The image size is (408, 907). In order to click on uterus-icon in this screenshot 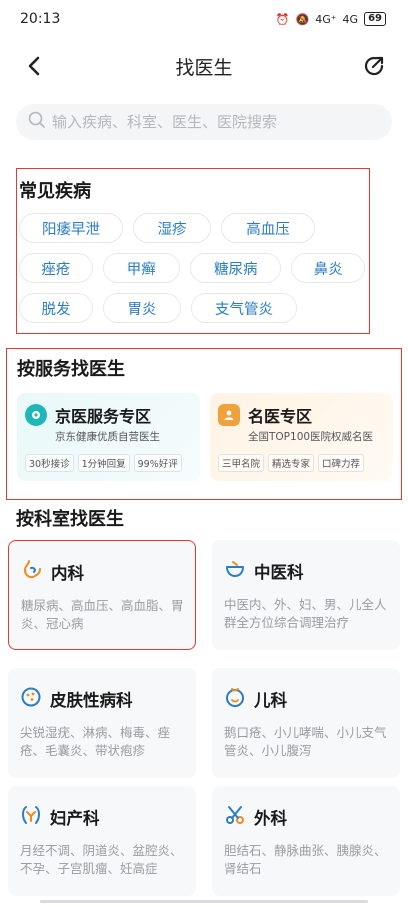, I will do `click(31, 817)`.